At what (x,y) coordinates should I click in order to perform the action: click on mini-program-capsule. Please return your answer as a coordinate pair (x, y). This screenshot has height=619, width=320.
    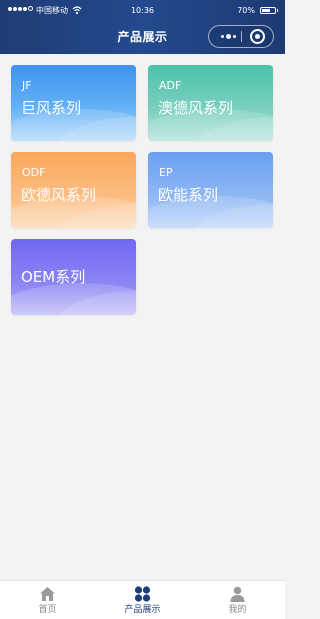
    Looking at the image, I should click on (241, 36).